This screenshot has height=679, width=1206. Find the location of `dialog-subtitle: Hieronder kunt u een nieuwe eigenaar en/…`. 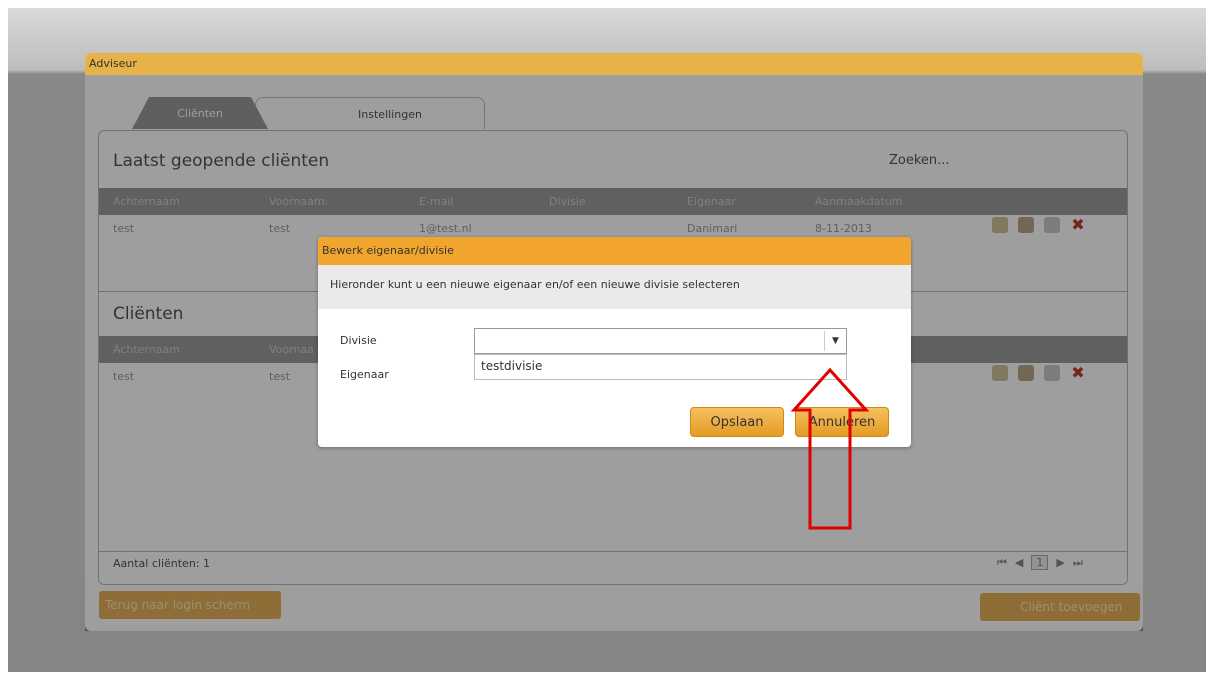

dialog-subtitle: Hieronder kunt u een nieuwe eigenaar en/… is located at coordinates (614, 287).